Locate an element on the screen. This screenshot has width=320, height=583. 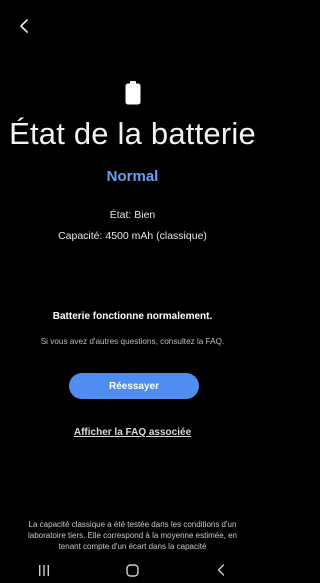
battery-capacity-text: Capacité: 4500 mAh (classique) is located at coordinates (132, 236).